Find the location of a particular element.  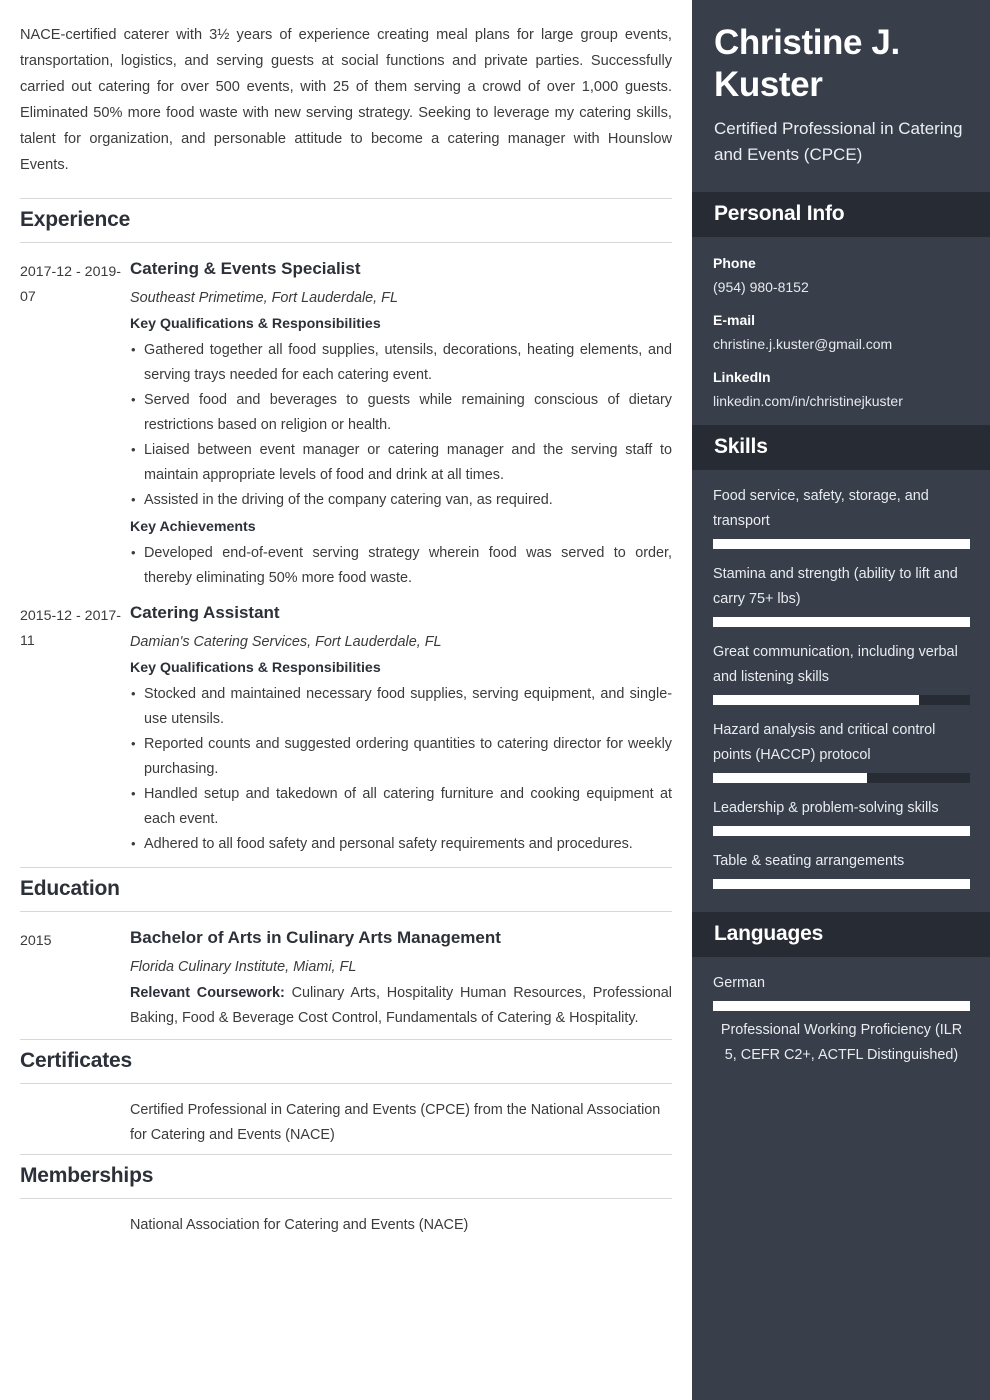

skill-name: Leadership & problem-solving skills is located at coordinates (826, 808).